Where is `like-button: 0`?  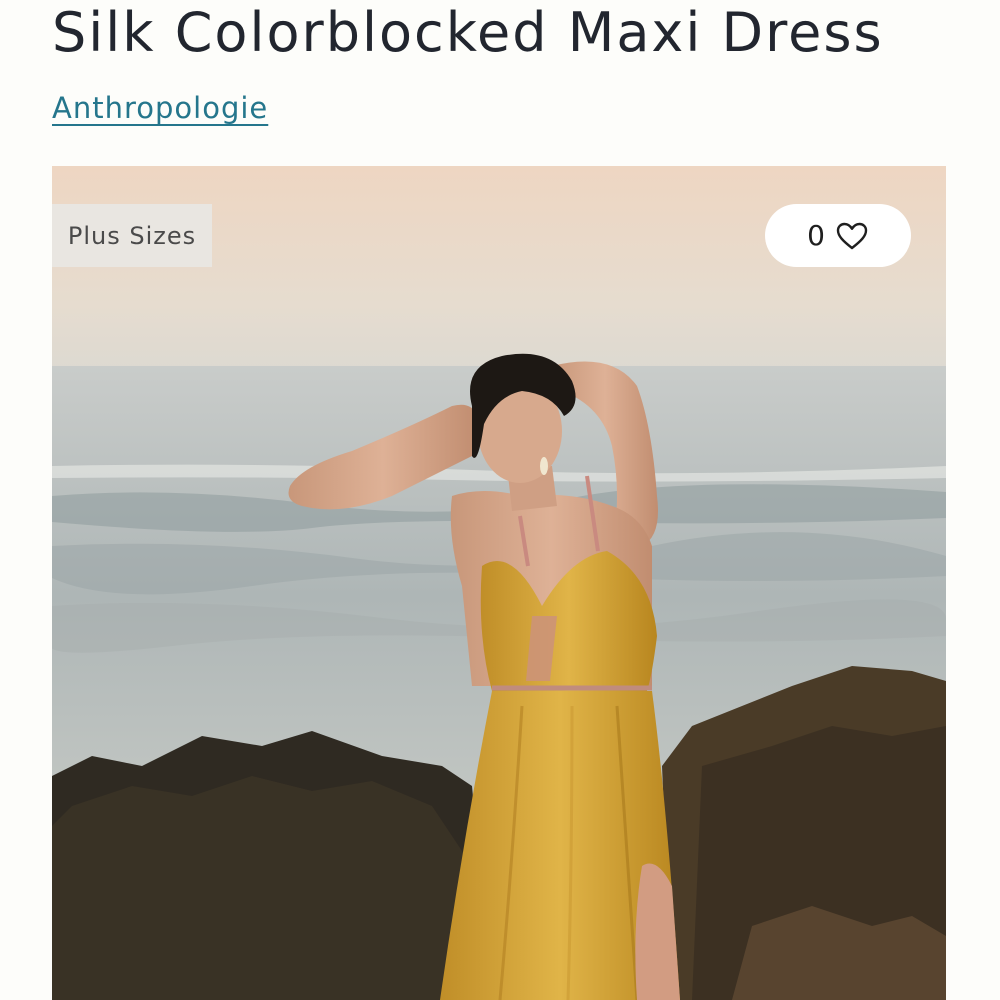 like-button: 0 is located at coordinates (838, 235).